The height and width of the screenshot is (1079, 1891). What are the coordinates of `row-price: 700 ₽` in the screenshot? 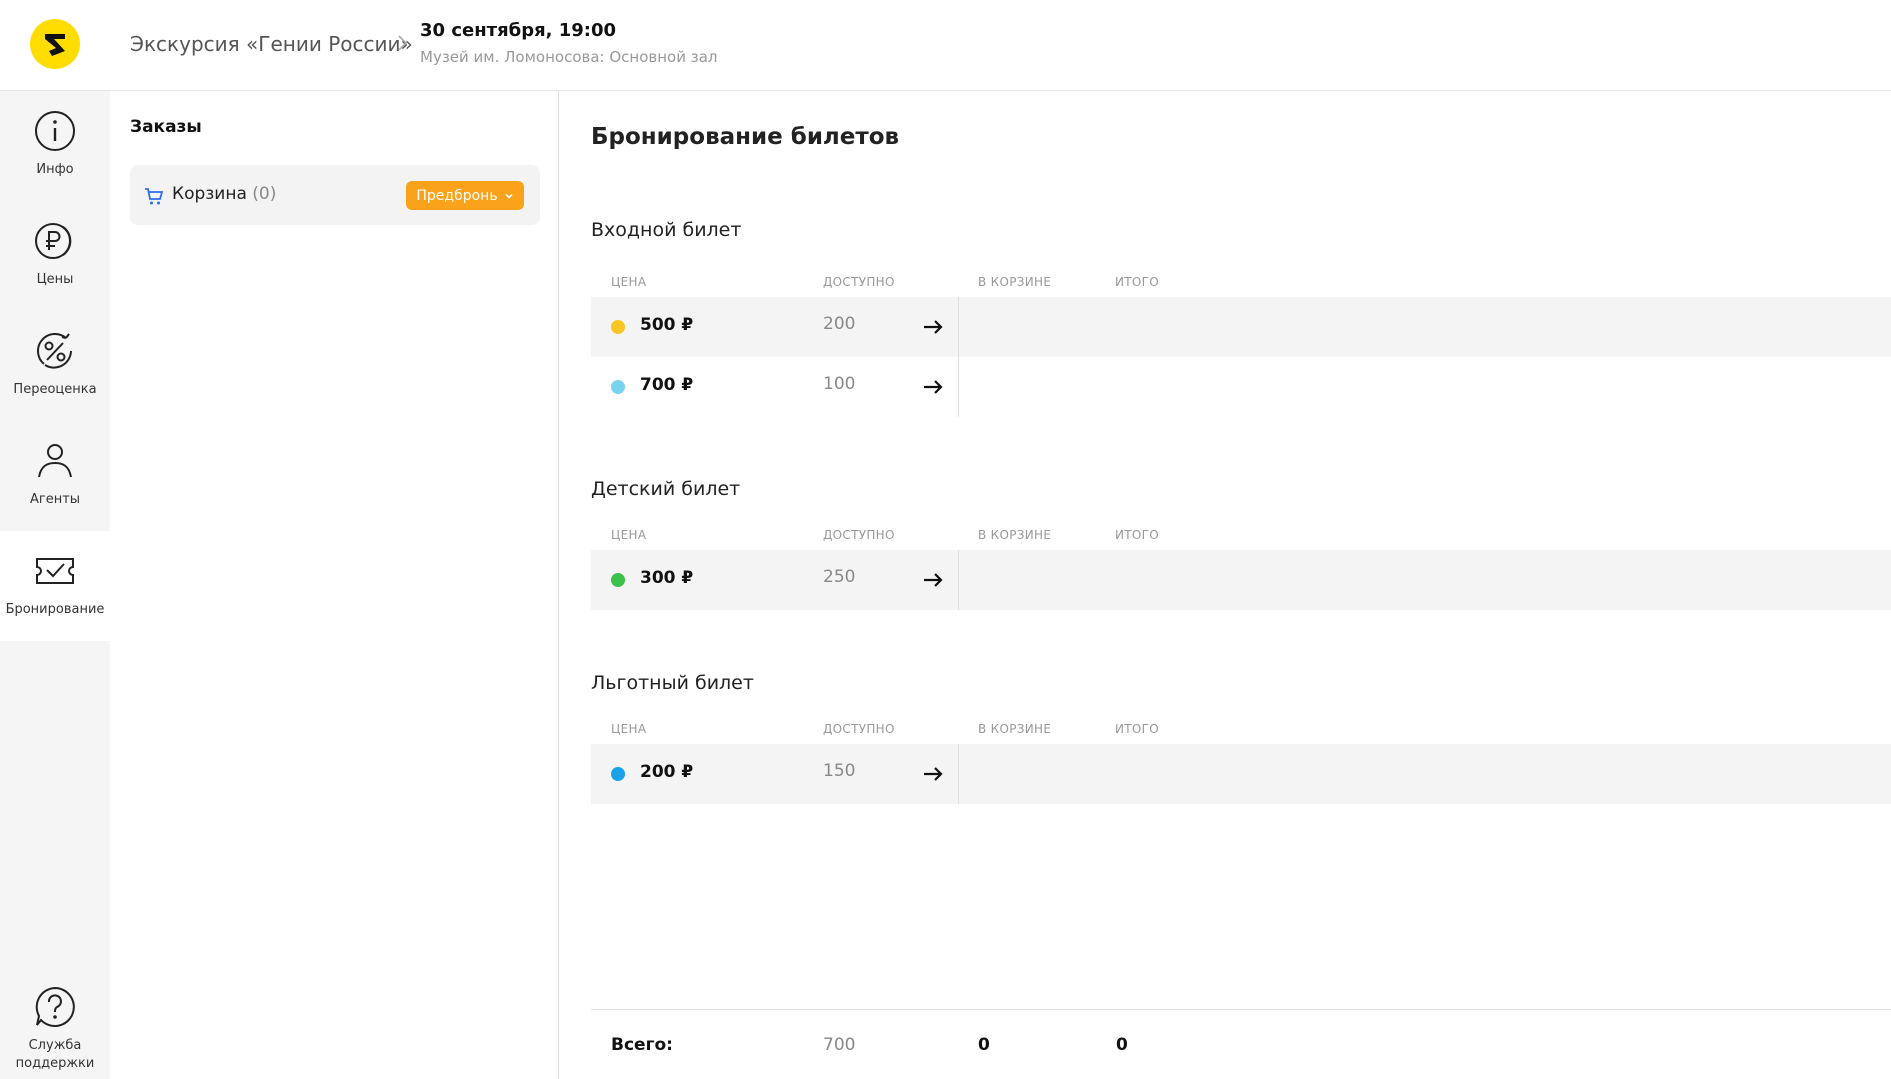 It's located at (667, 385).